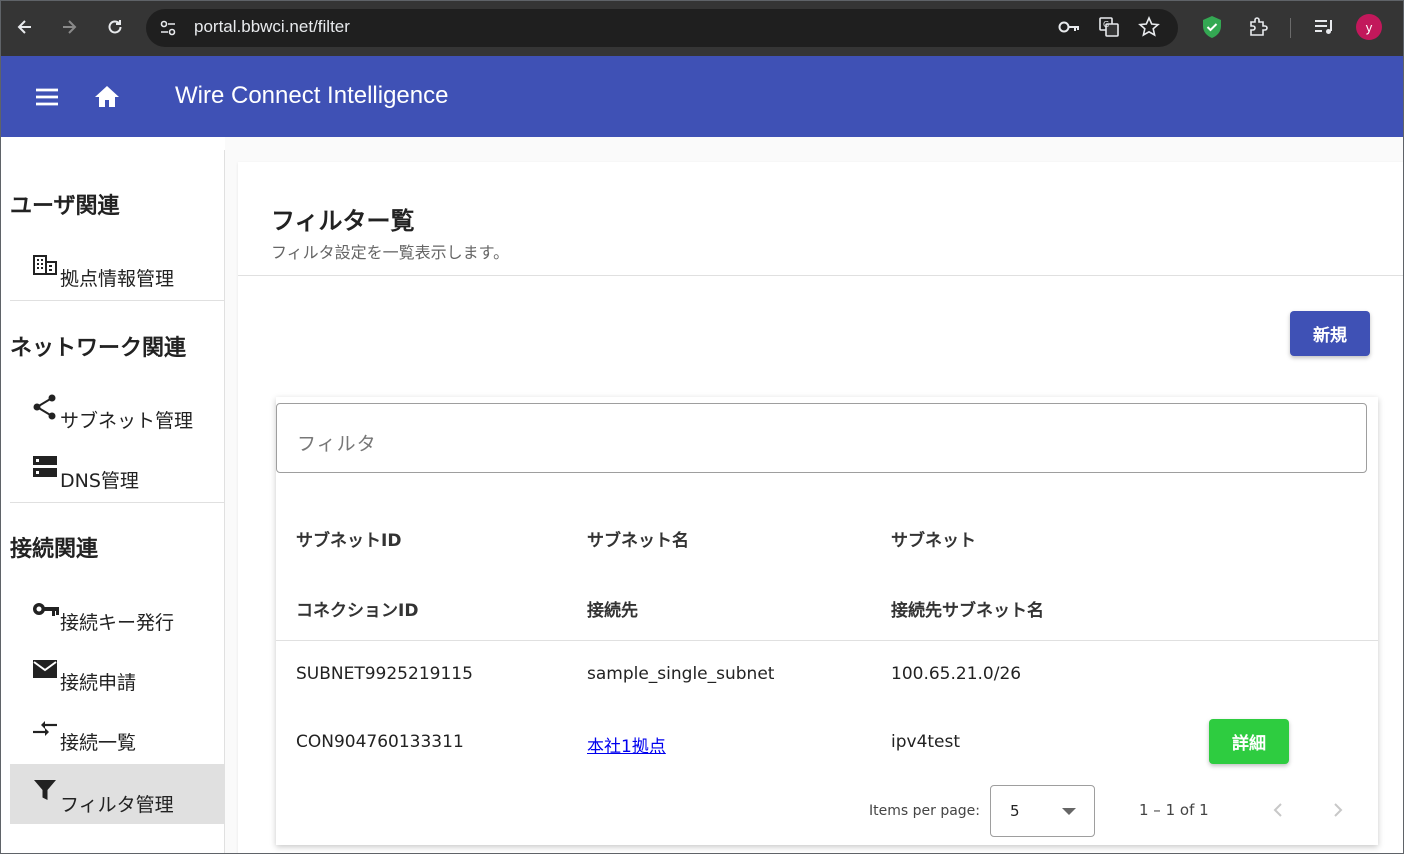  Describe the element at coordinates (926, 742) in the screenshot. I see `cell-destination-subnet-name: ipv4test` at that location.